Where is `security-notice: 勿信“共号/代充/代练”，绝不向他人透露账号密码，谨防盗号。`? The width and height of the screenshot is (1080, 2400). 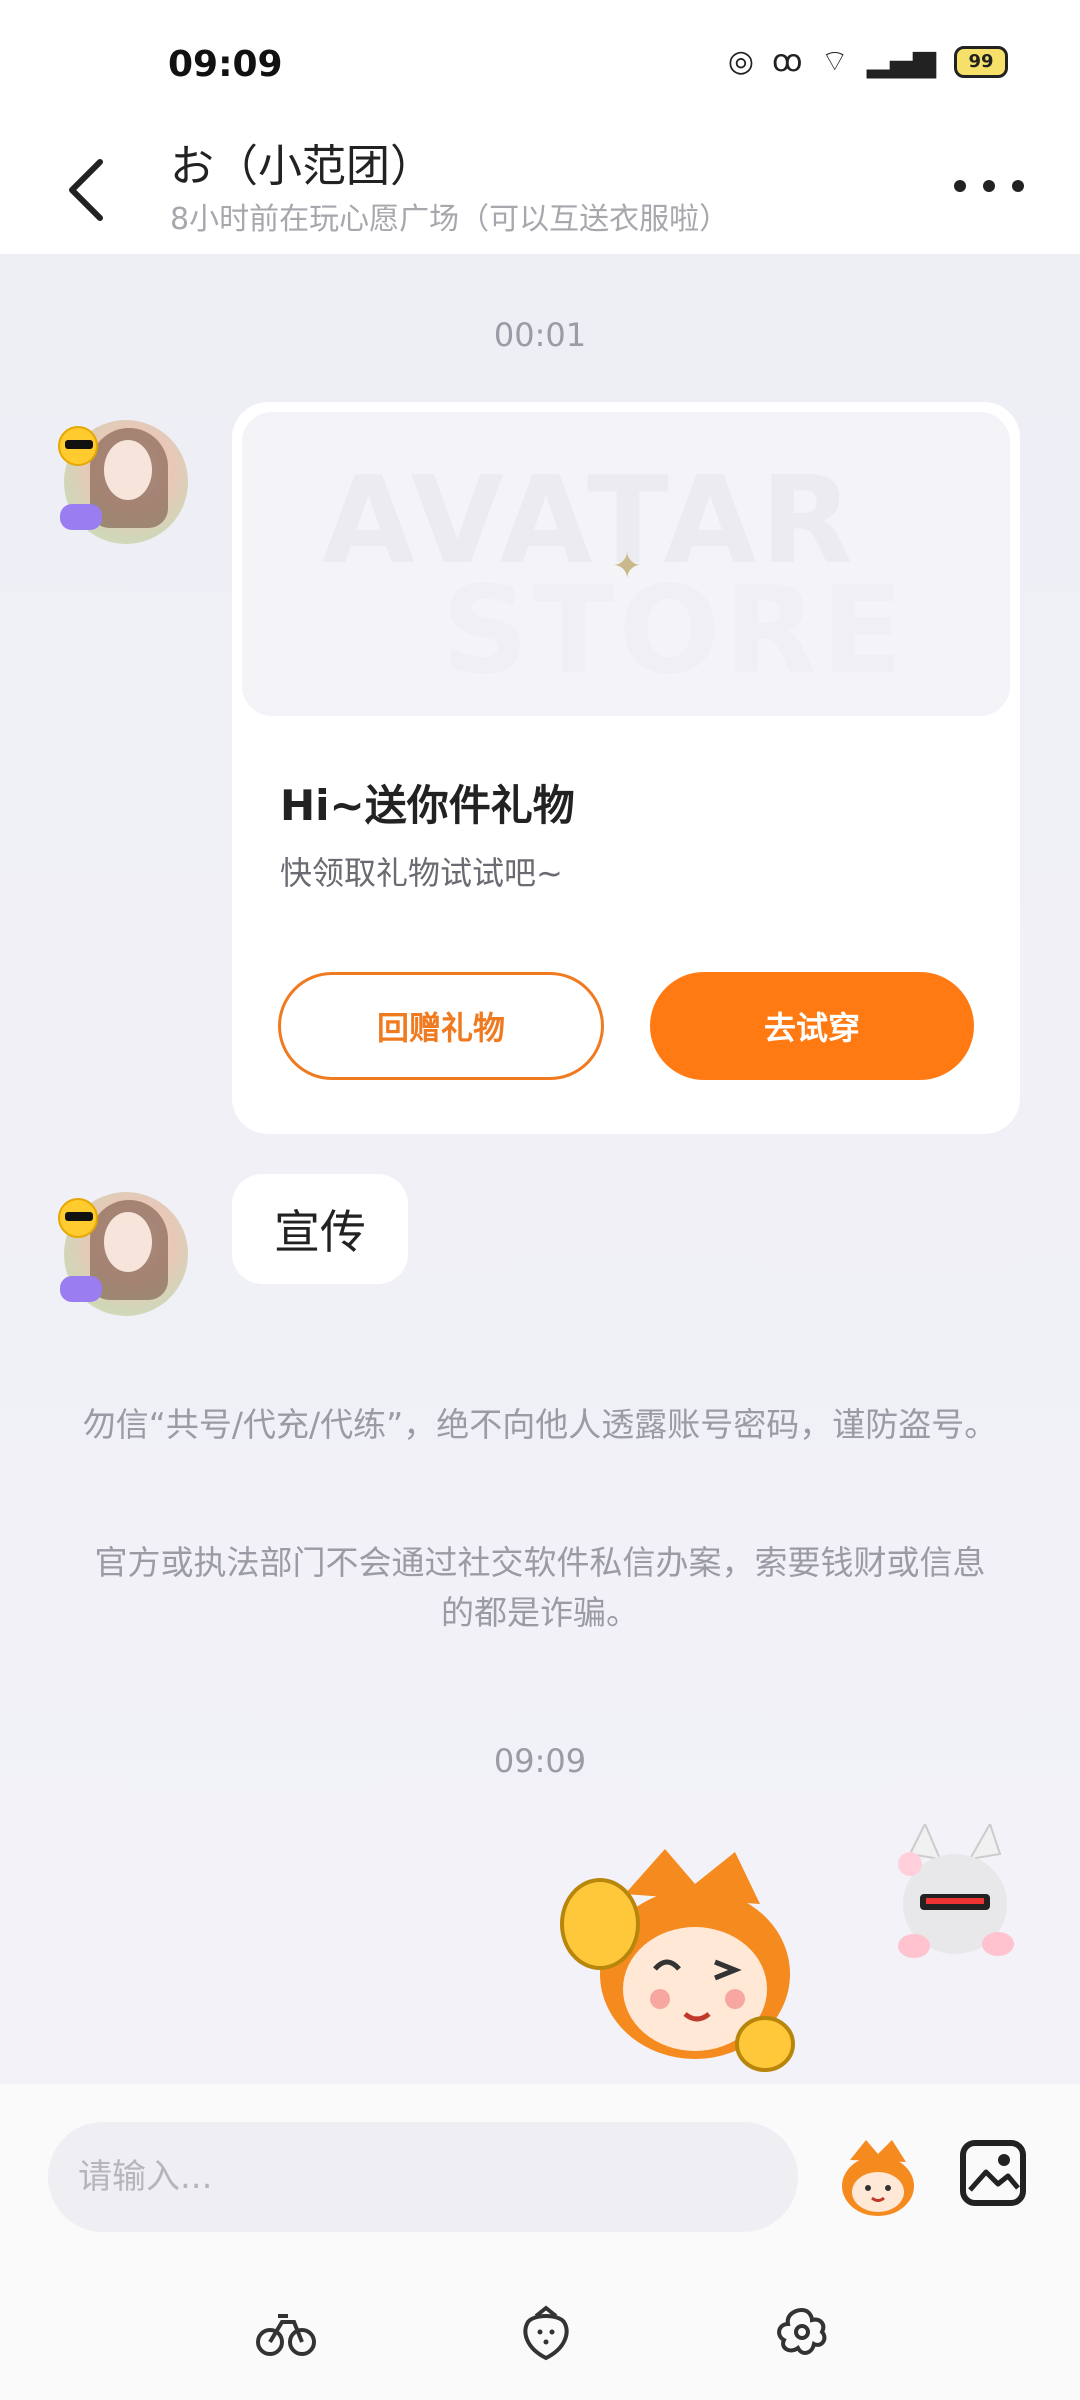 security-notice: 勿信“共号/代充/代练”，绝不向他人透露账号密码，谨防盗号。 is located at coordinates (540, 1424).